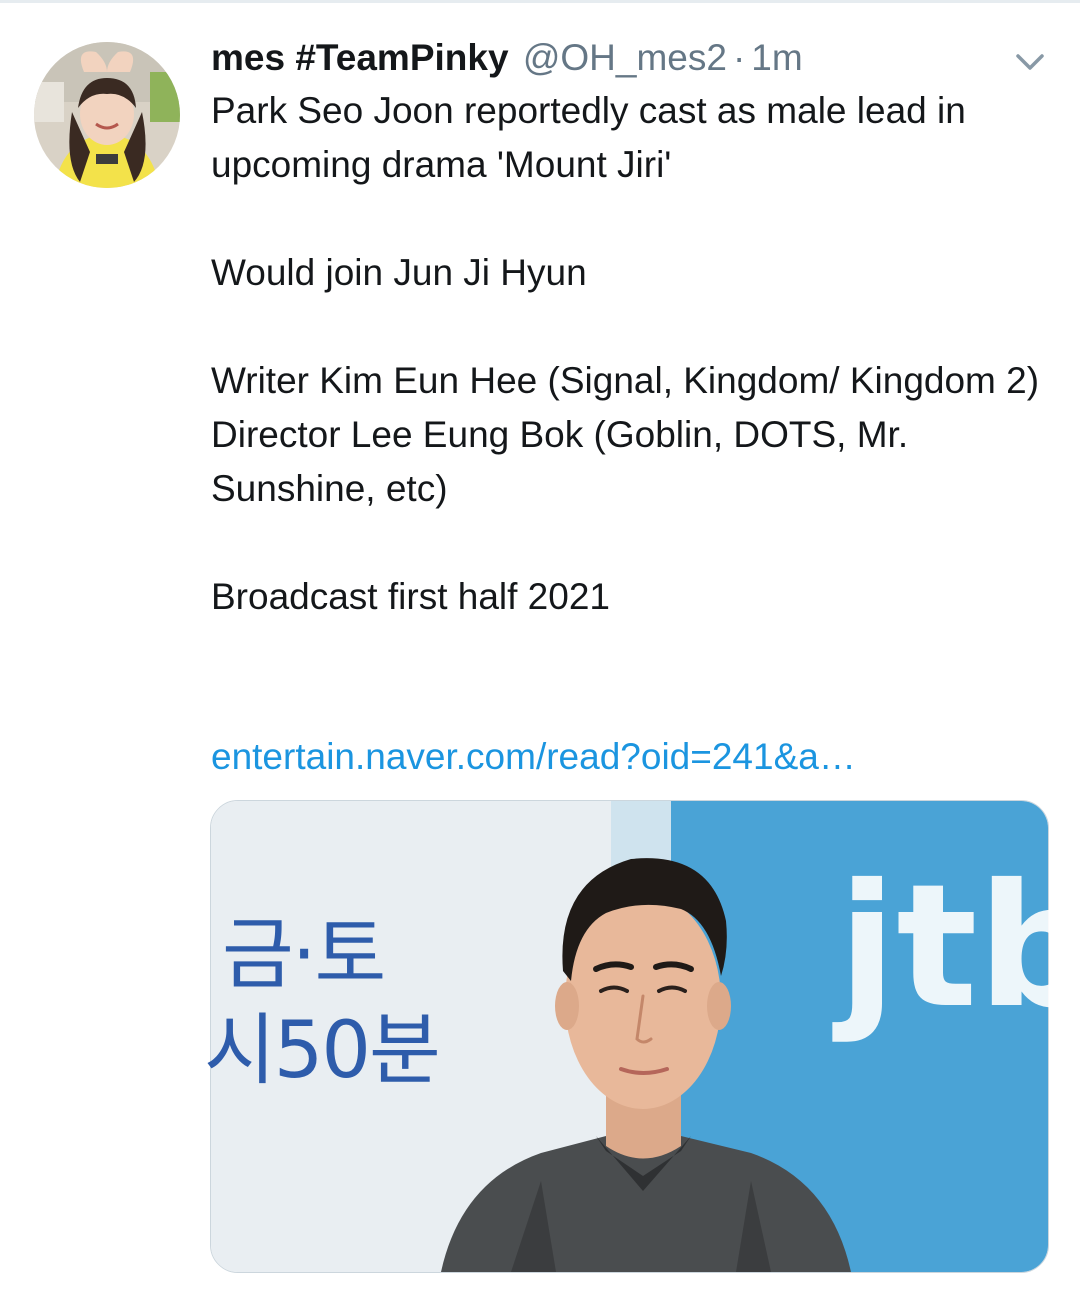  Describe the element at coordinates (625, 57) in the screenshot. I see `user-handle: @OH_mes2` at that location.